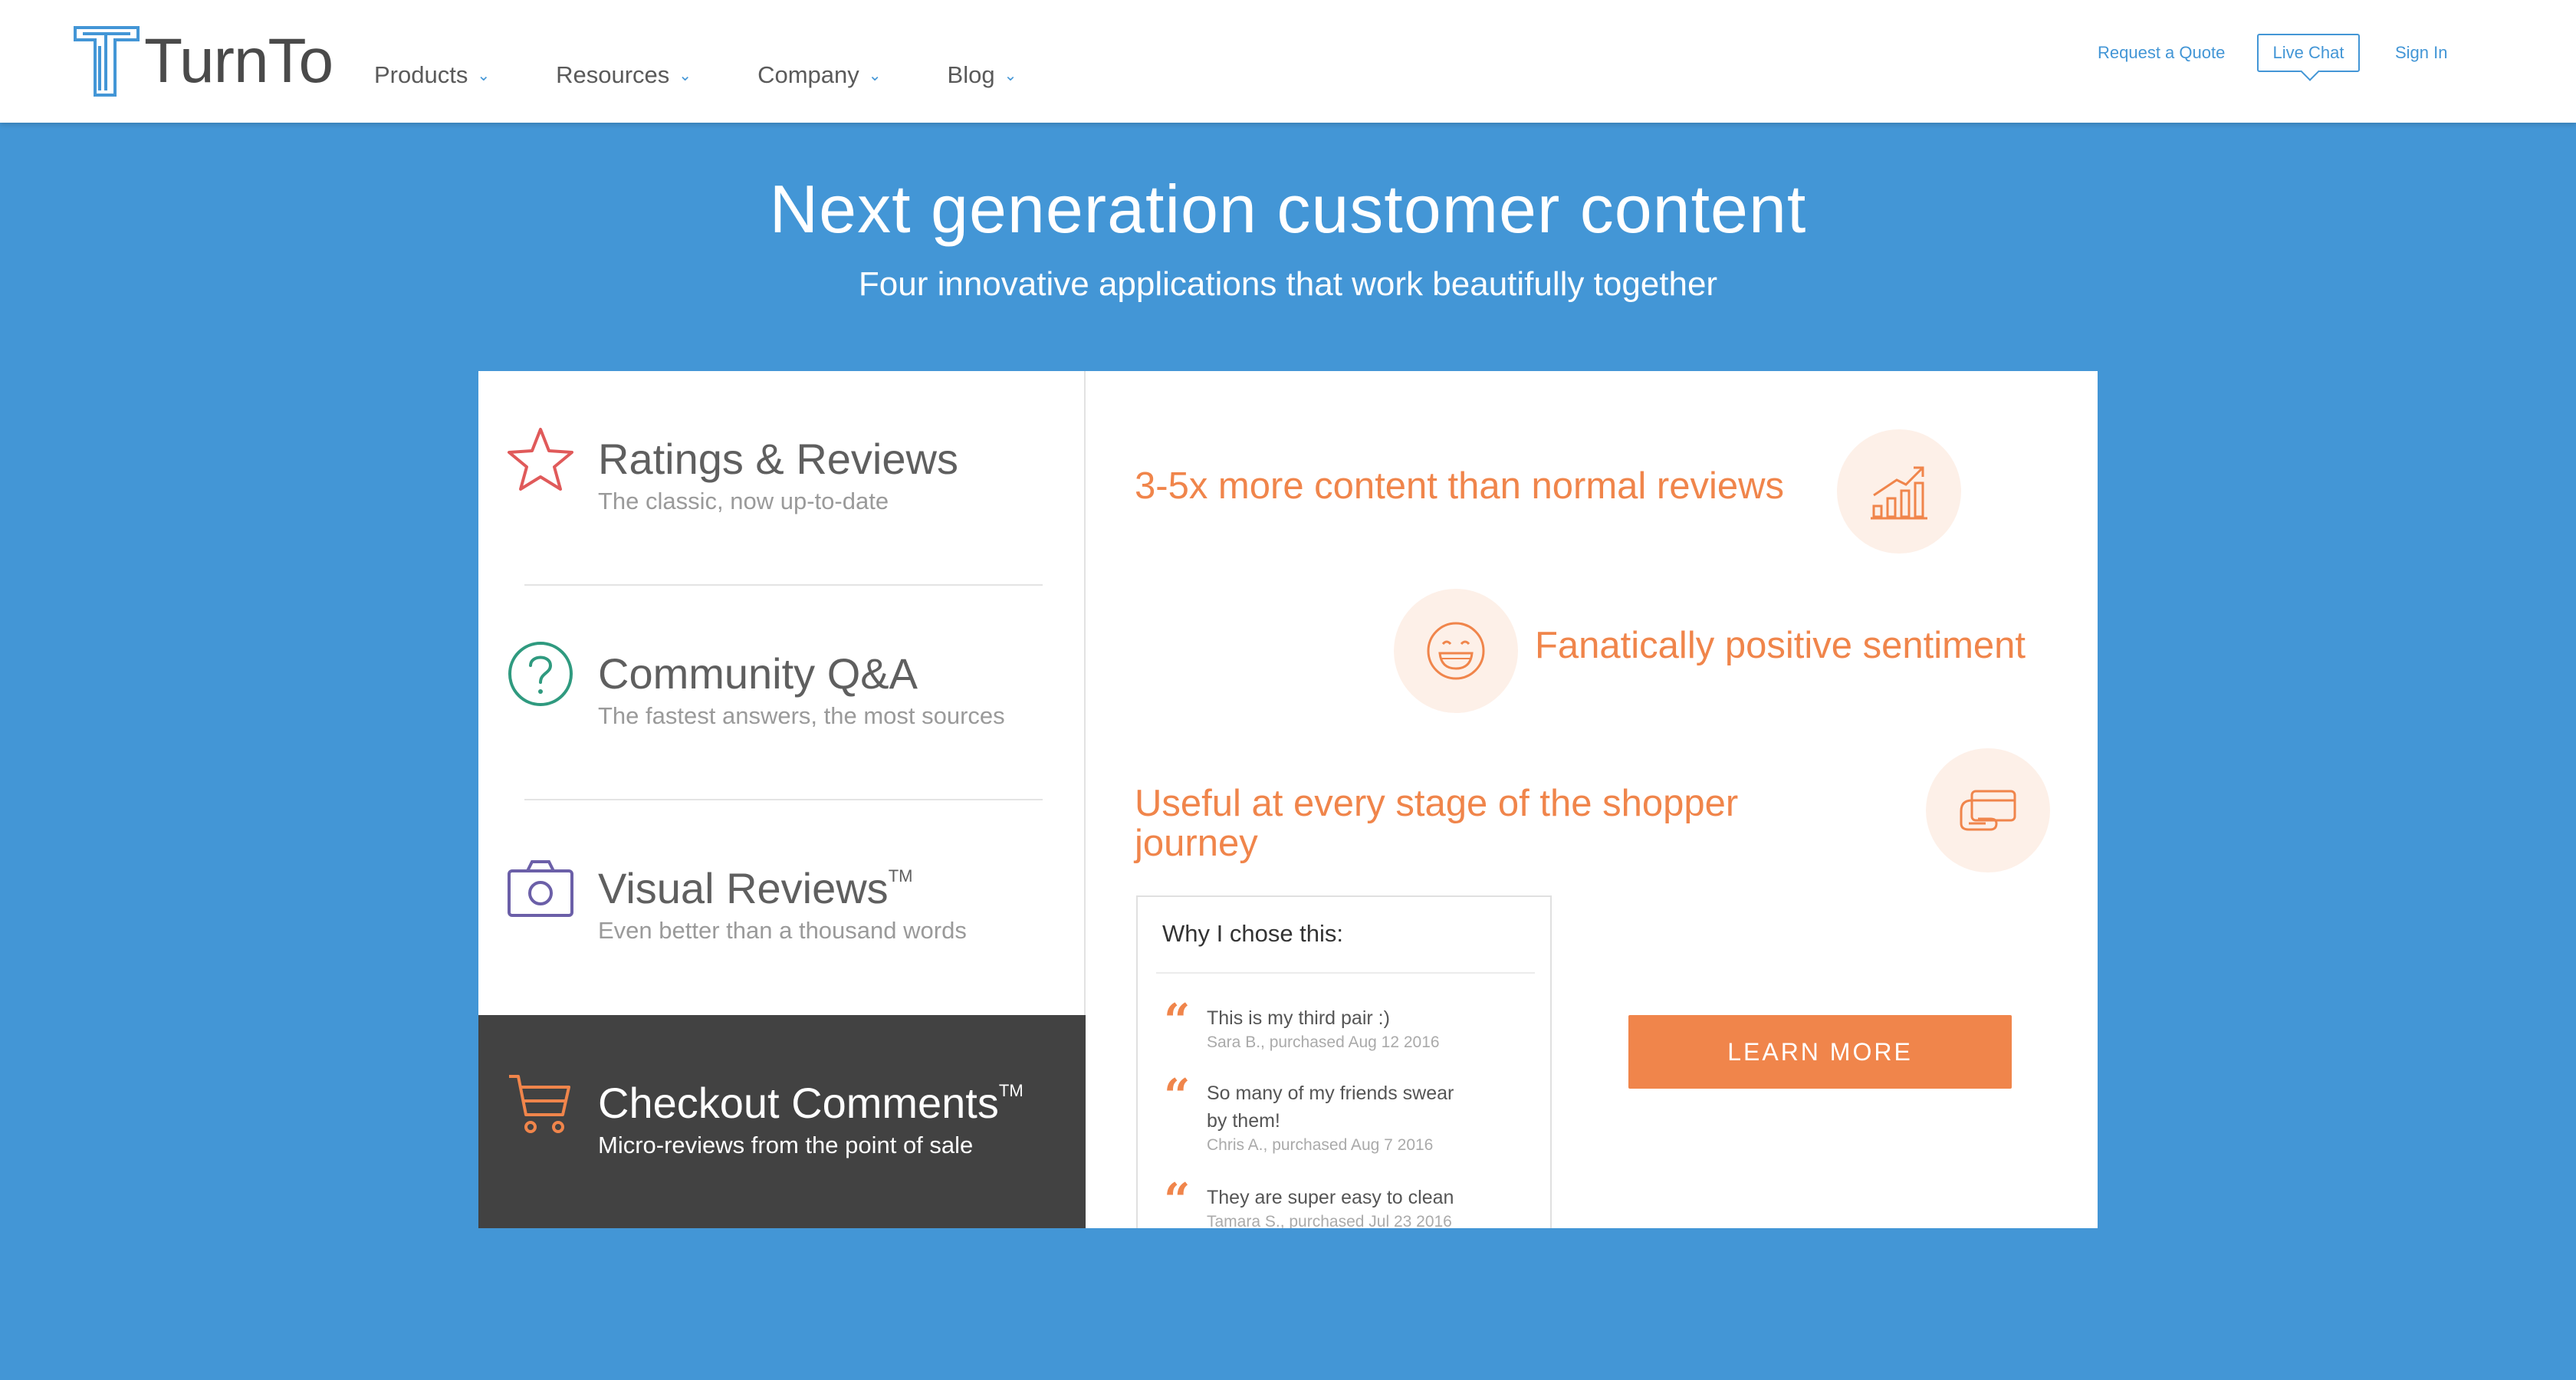  What do you see at coordinates (1324, 1042) in the screenshot?
I see `review-meta: Sara B., purchased Aug 12 2016` at bounding box center [1324, 1042].